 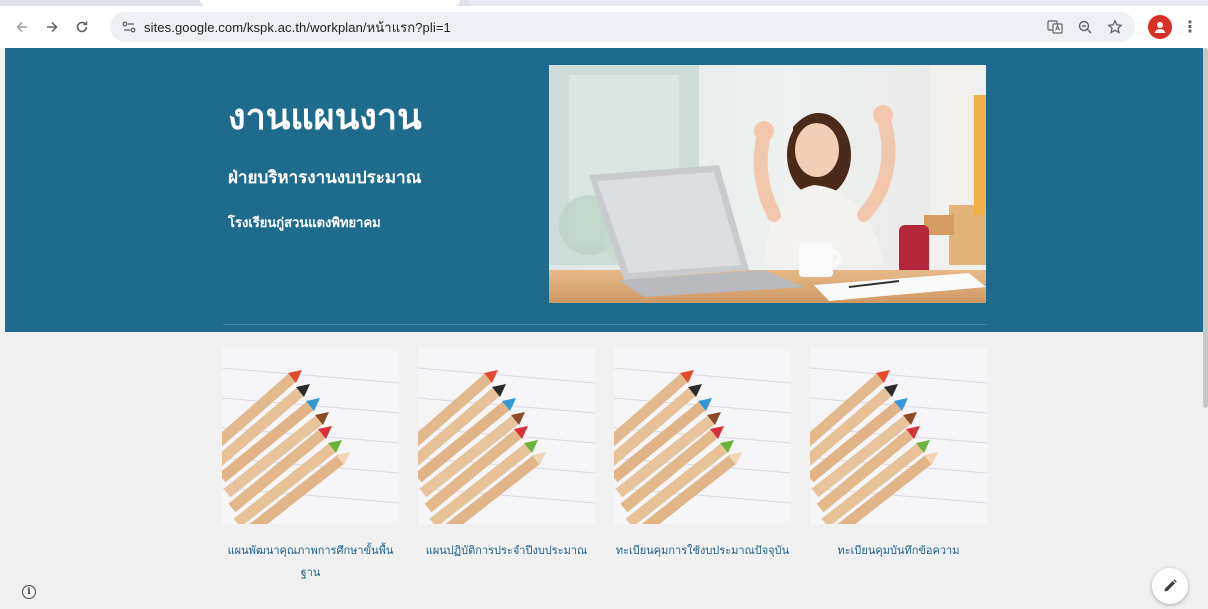 I want to click on card-label: ทะเบียนคุมการใช้งบประมาณปัจจุบัน, so click(x=702, y=551).